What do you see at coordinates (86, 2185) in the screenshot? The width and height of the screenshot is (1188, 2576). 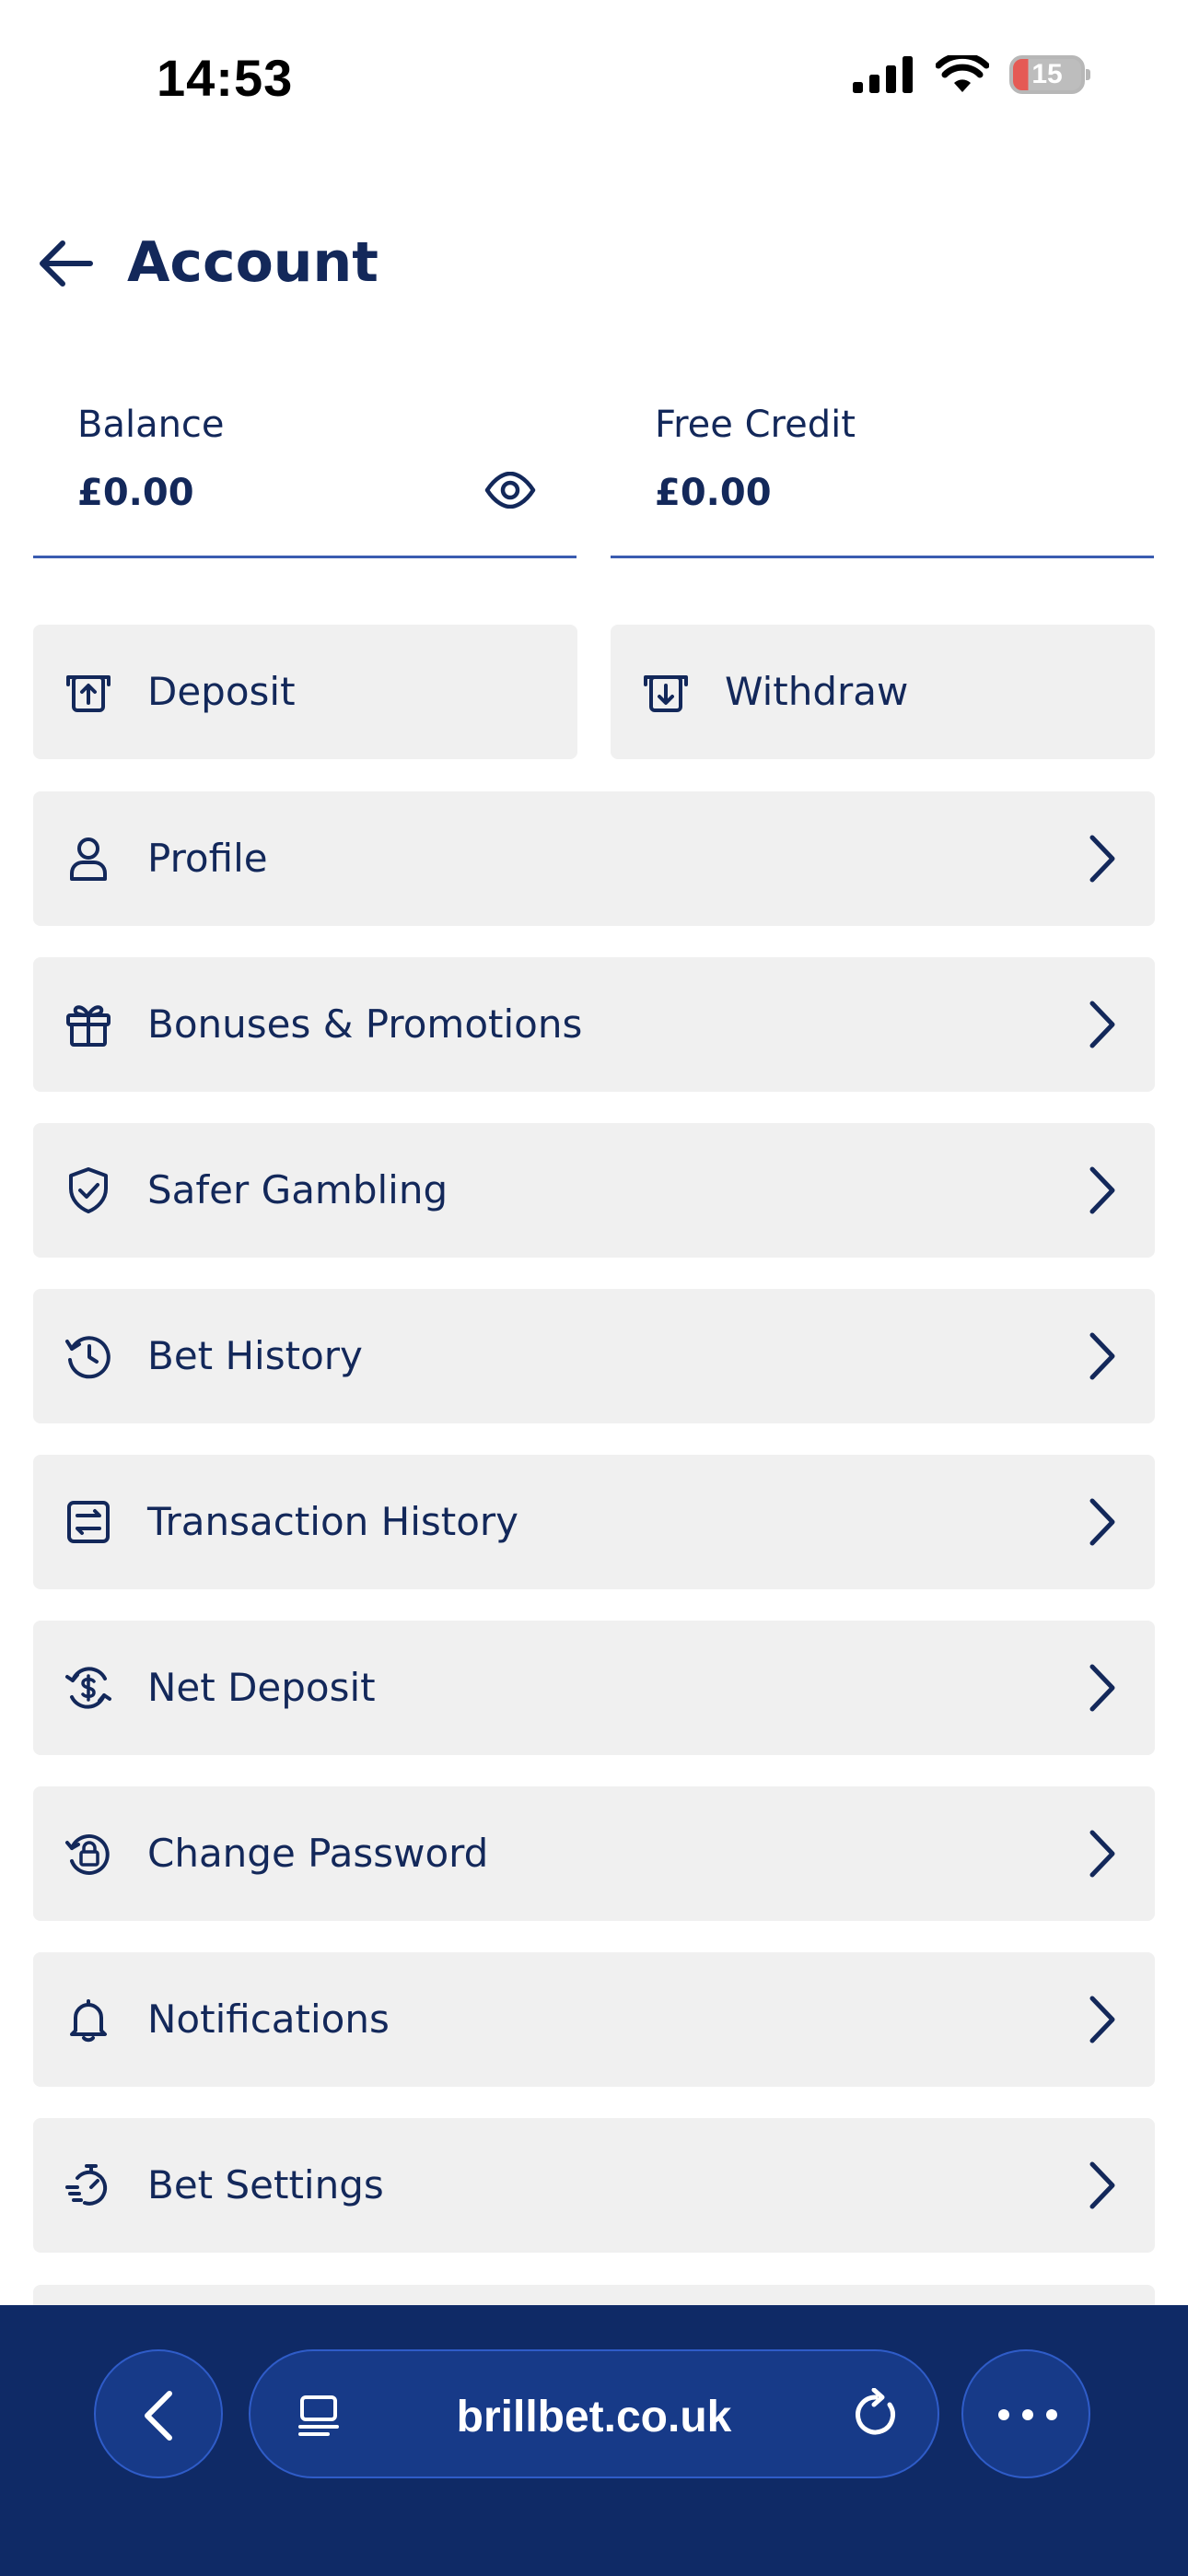 I see `timer-settings-icon` at bounding box center [86, 2185].